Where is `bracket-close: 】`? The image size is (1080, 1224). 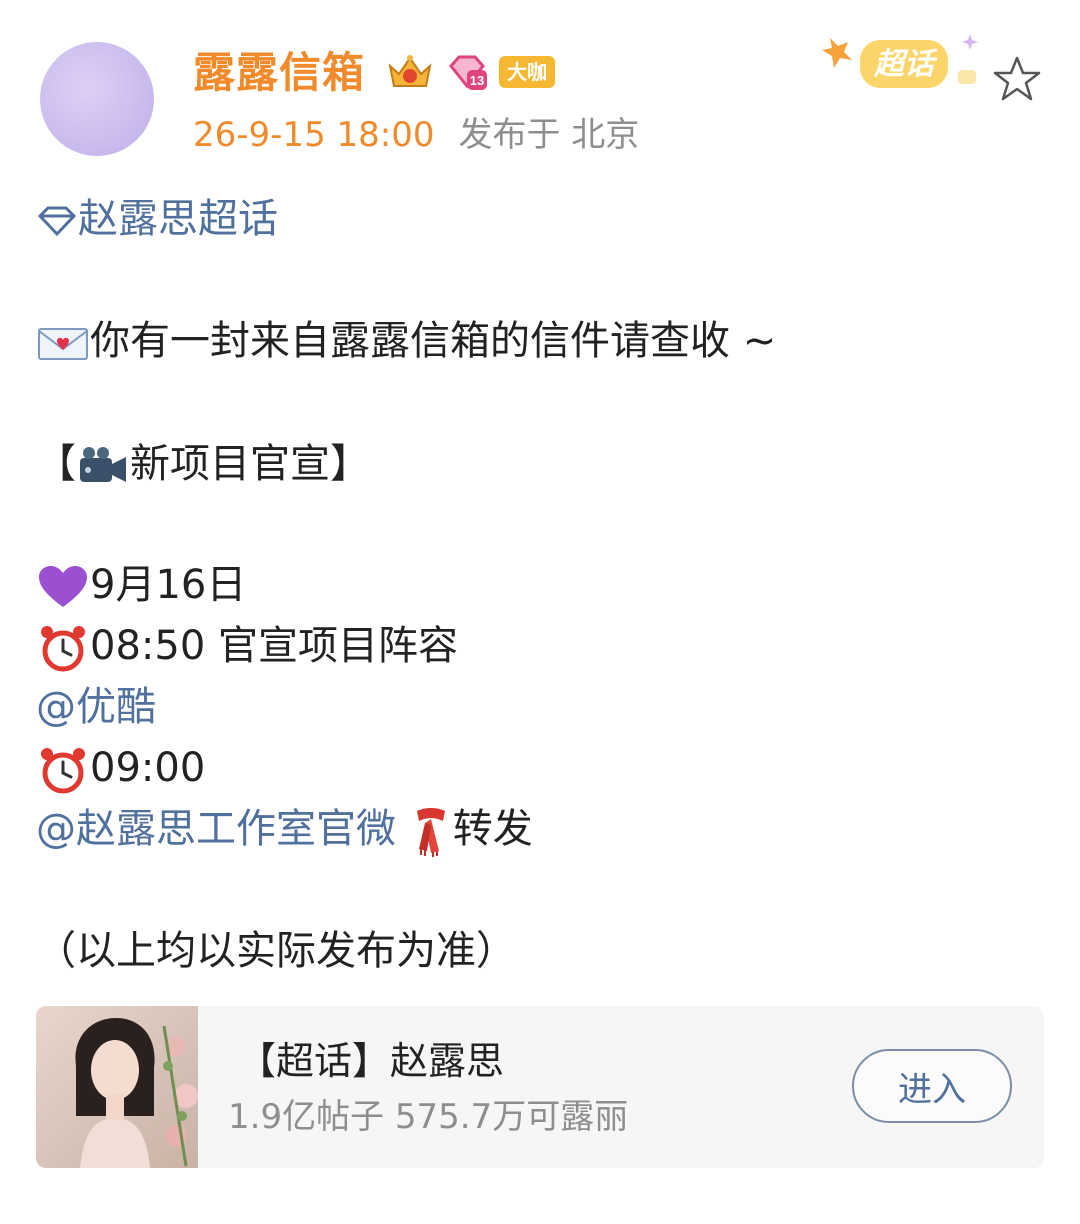
bracket-close: 】 is located at coordinates (350, 464).